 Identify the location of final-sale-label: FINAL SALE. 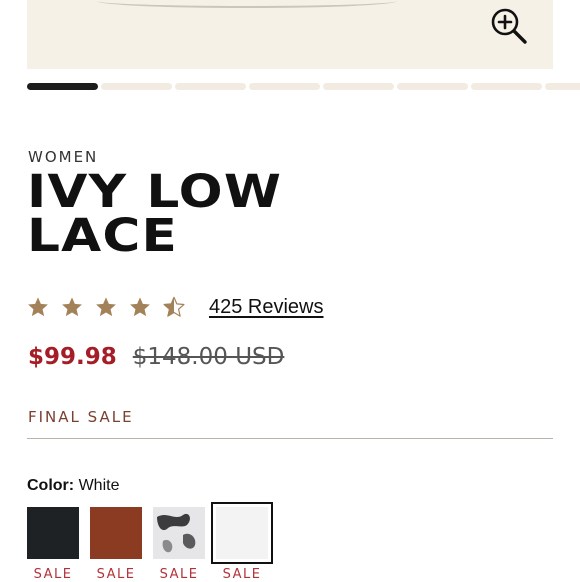
(81, 417).